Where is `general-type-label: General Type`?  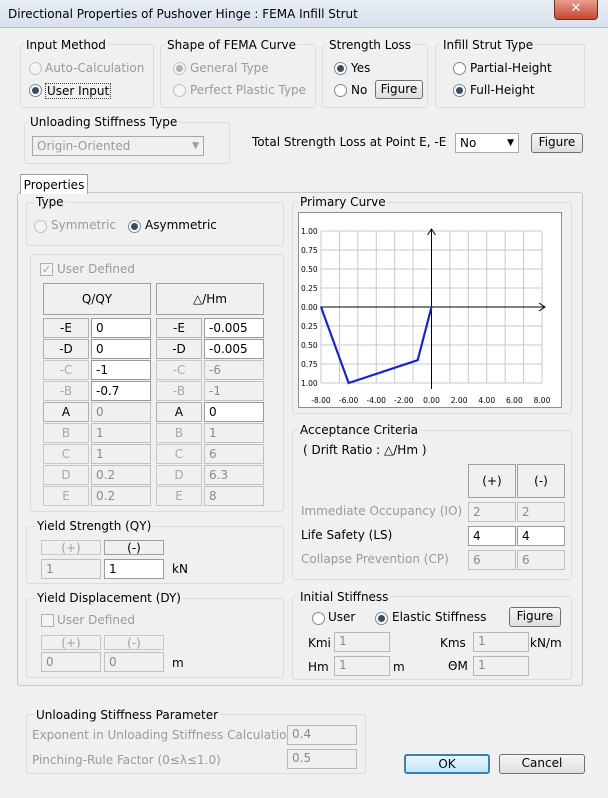 general-type-label: General Type is located at coordinates (229, 68).